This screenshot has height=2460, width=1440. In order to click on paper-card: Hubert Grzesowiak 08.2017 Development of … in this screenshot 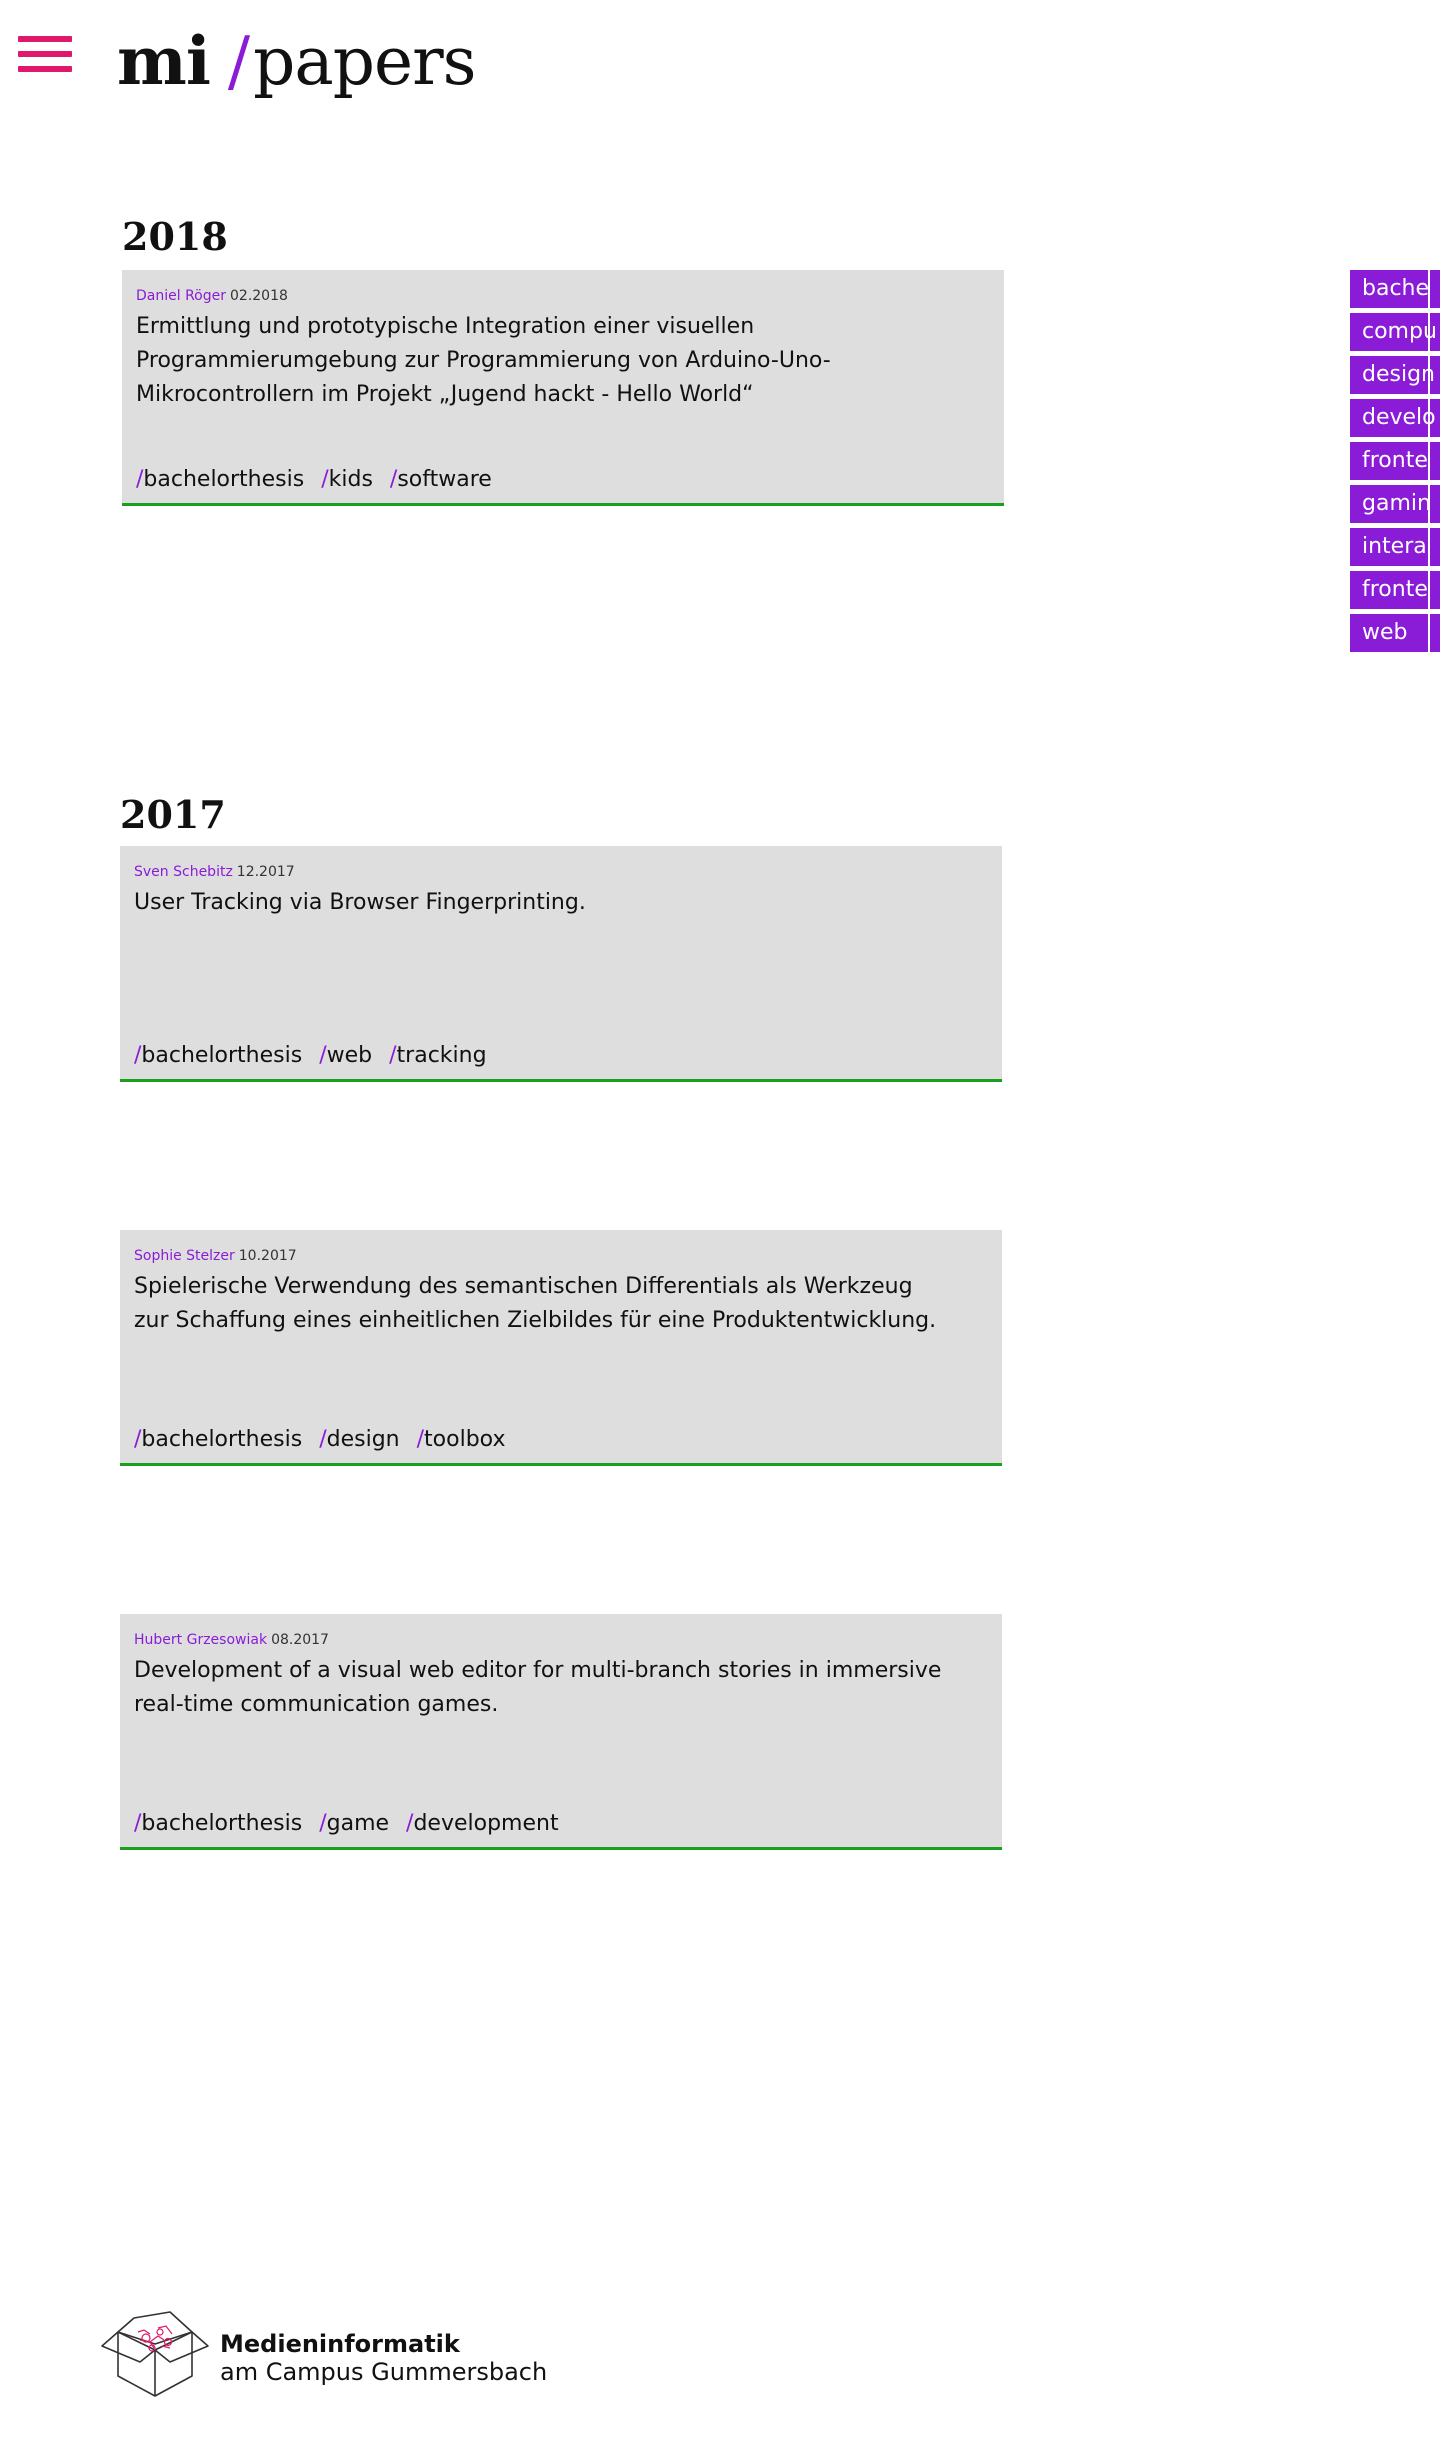, I will do `click(561, 1732)`.